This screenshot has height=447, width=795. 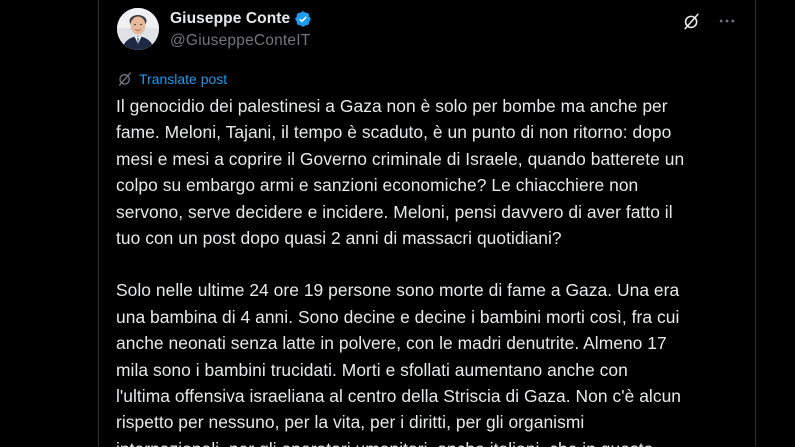 What do you see at coordinates (241, 29) in the screenshot?
I see `author-block: Giuseppe Conte @GiuseppeConteIT` at bounding box center [241, 29].